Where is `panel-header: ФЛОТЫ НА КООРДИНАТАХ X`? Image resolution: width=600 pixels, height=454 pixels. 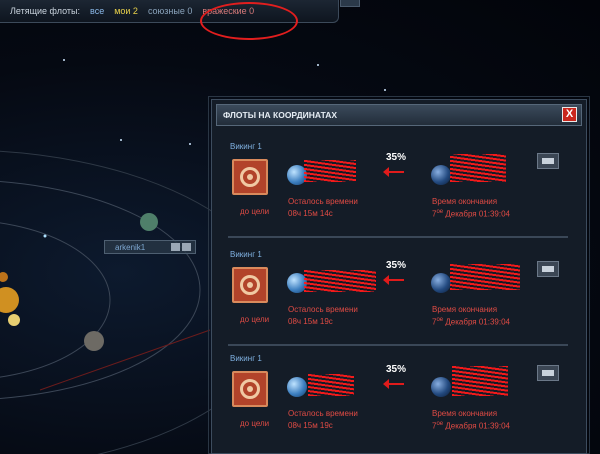 panel-header: ФЛОТЫ НА КООРДИНАТАХ X is located at coordinates (399, 115).